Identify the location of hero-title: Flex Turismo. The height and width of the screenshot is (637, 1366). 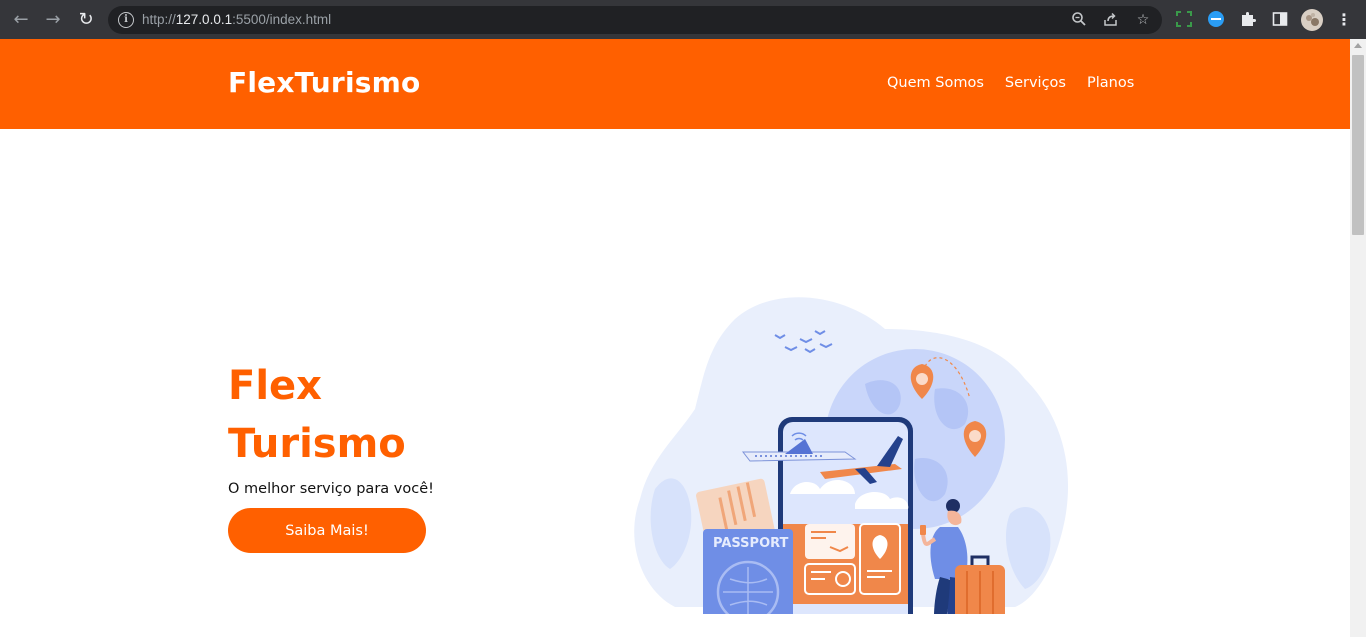
(378, 415).